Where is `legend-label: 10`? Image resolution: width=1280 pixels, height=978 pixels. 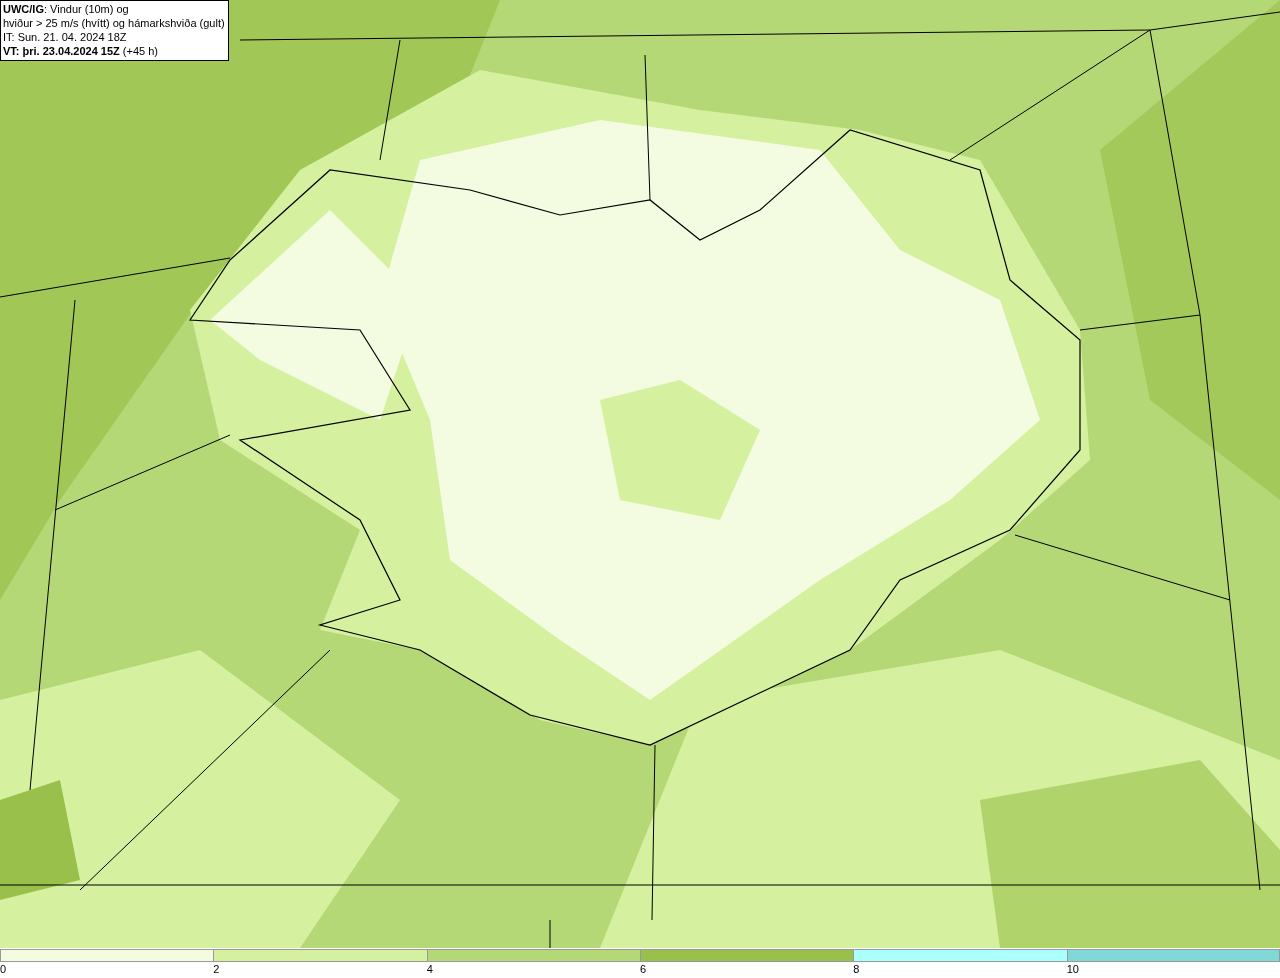 legend-label: 10 is located at coordinates (1072, 969).